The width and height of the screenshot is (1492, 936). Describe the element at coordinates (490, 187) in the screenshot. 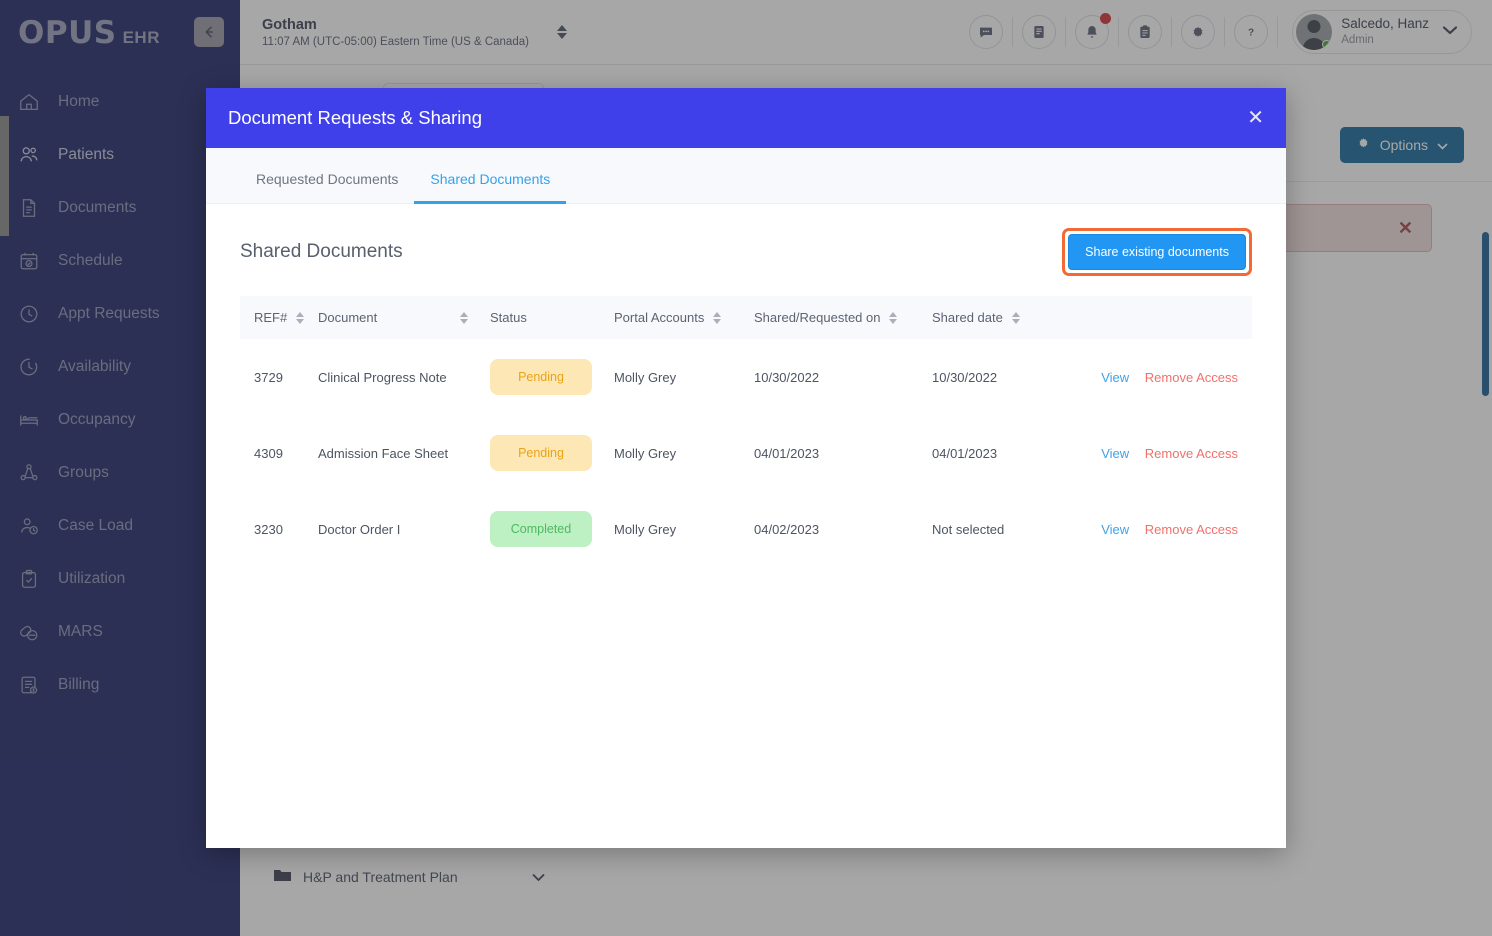

I see `tab-shared-documents: Shared Documents` at that location.